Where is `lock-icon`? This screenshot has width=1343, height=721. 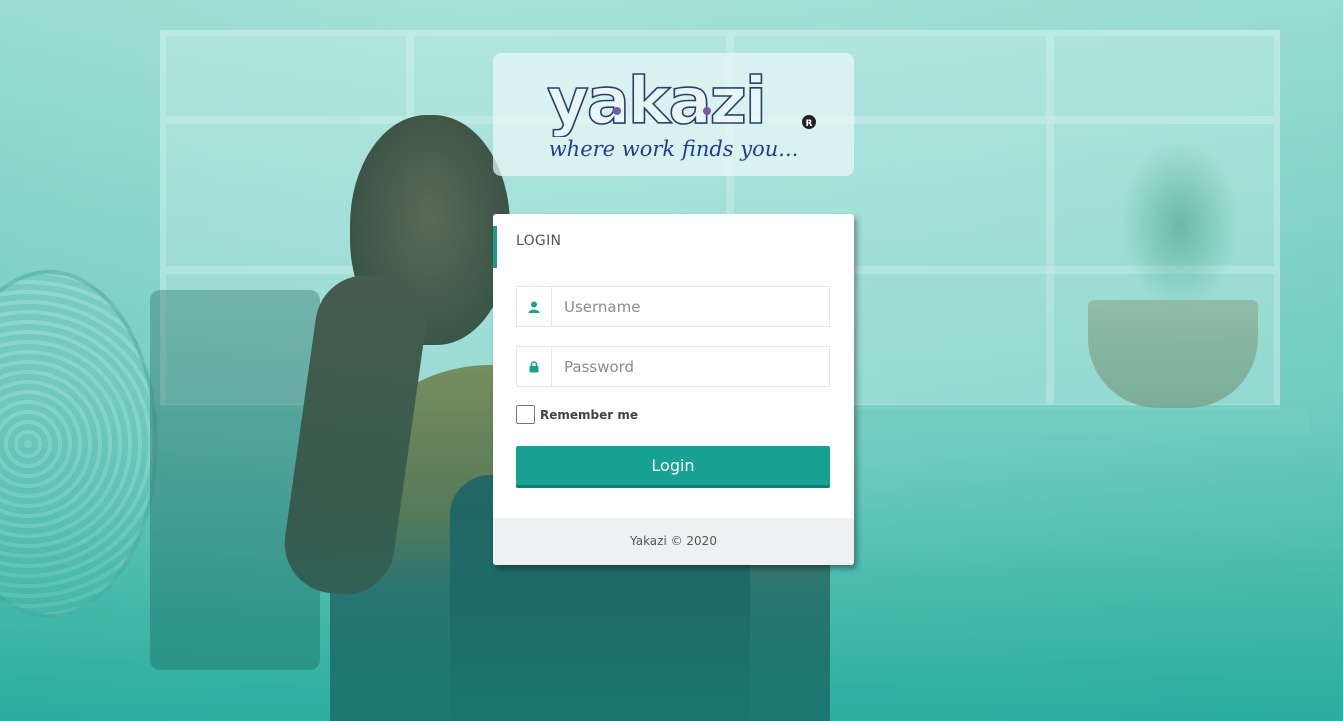
lock-icon is located at coordinates (534, 366).